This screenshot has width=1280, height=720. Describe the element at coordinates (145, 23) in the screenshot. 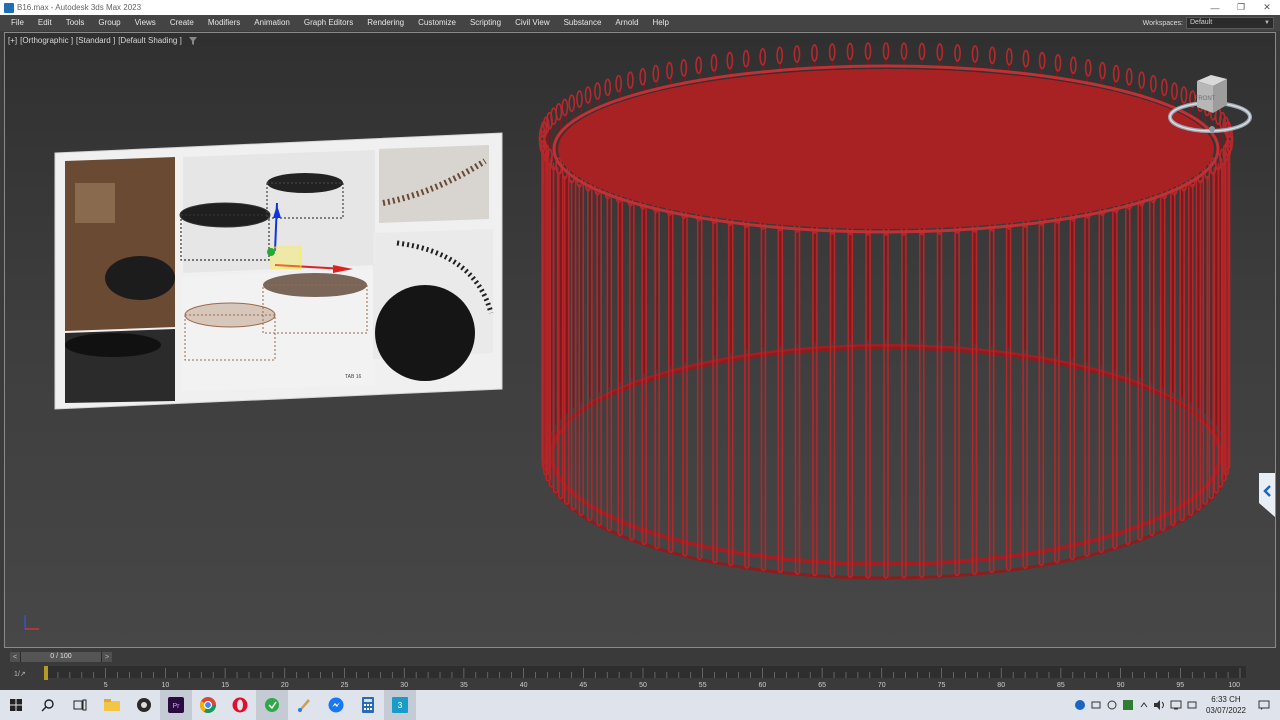

I see `menu-views: Views` at that location.